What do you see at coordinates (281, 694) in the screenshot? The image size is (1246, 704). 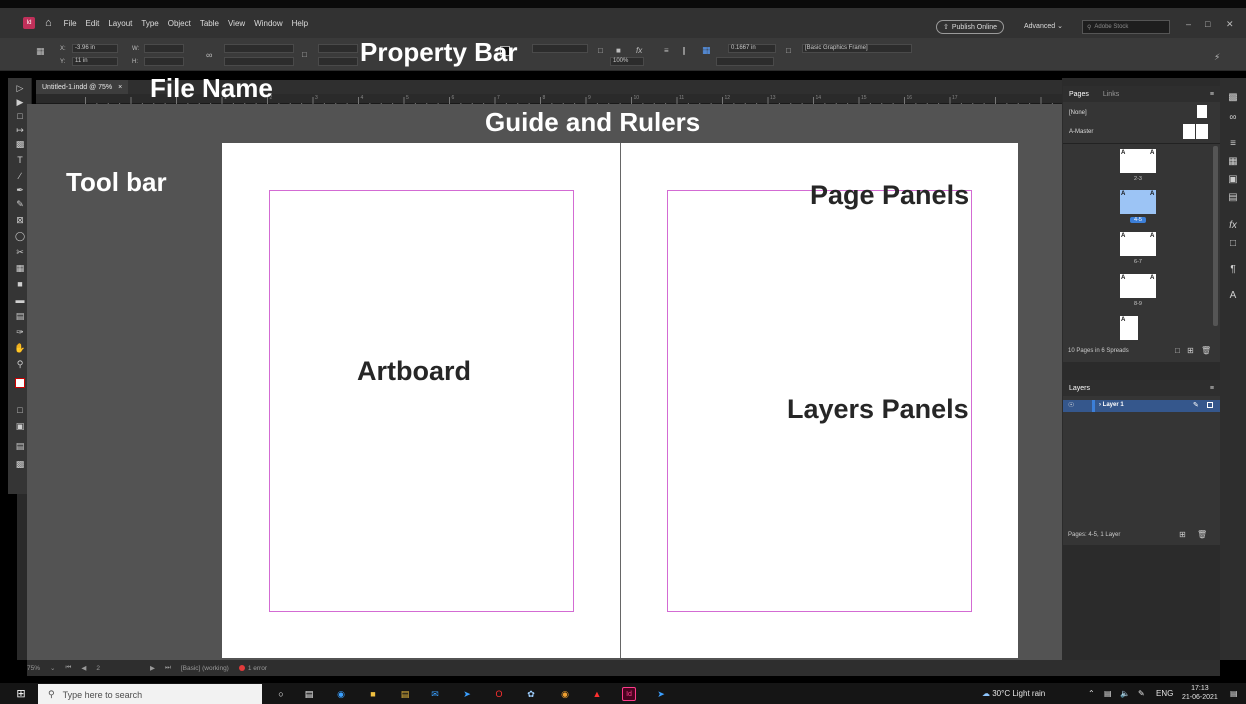 I see `cortana-icon: ○` at bounding box center [281, 694].